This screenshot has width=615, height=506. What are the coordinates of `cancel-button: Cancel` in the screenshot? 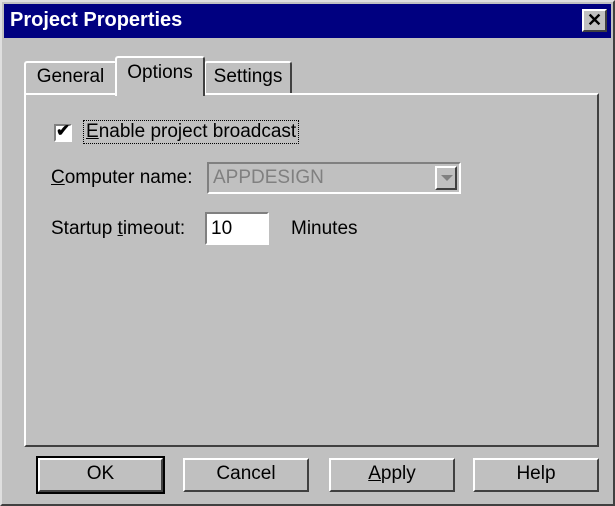 It's located at (246, 475).